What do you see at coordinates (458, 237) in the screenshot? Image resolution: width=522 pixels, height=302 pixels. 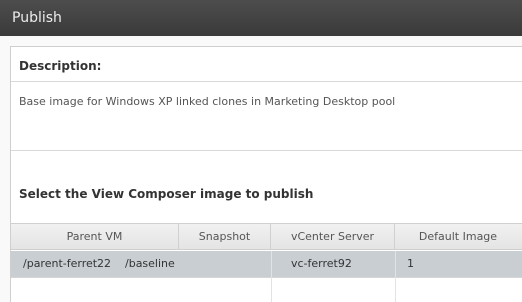 I see `column-header-default-image: Default Image` at bounding box center [458, 237].